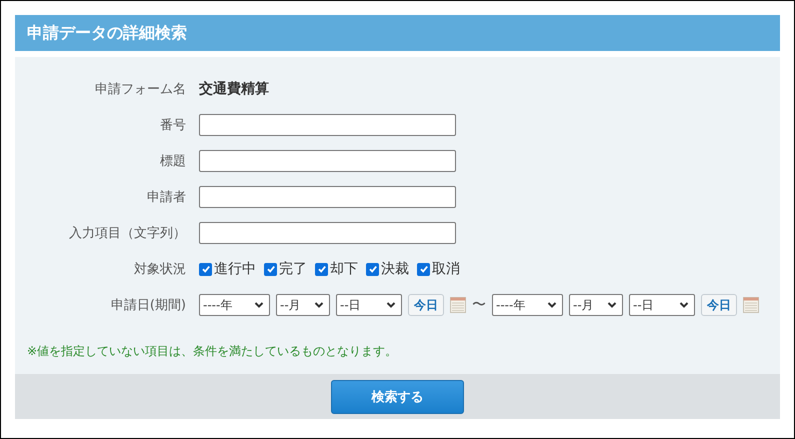  Describe the element at coordinates (446, 269) in the screenshot. I see `checkbox-label: 取消` at that location.